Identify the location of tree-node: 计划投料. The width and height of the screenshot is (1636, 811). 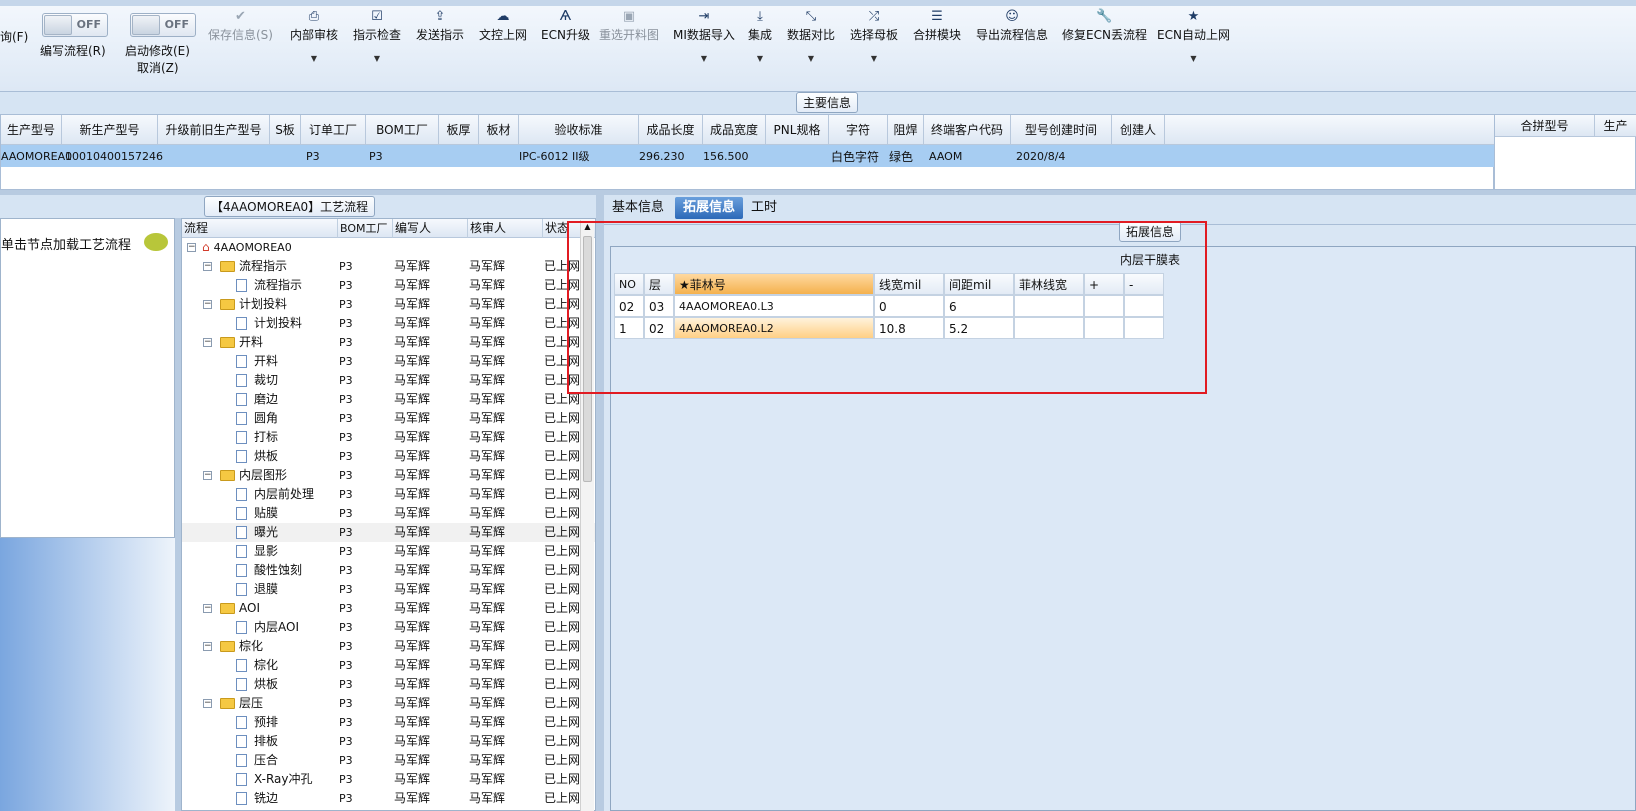
(253, 304).